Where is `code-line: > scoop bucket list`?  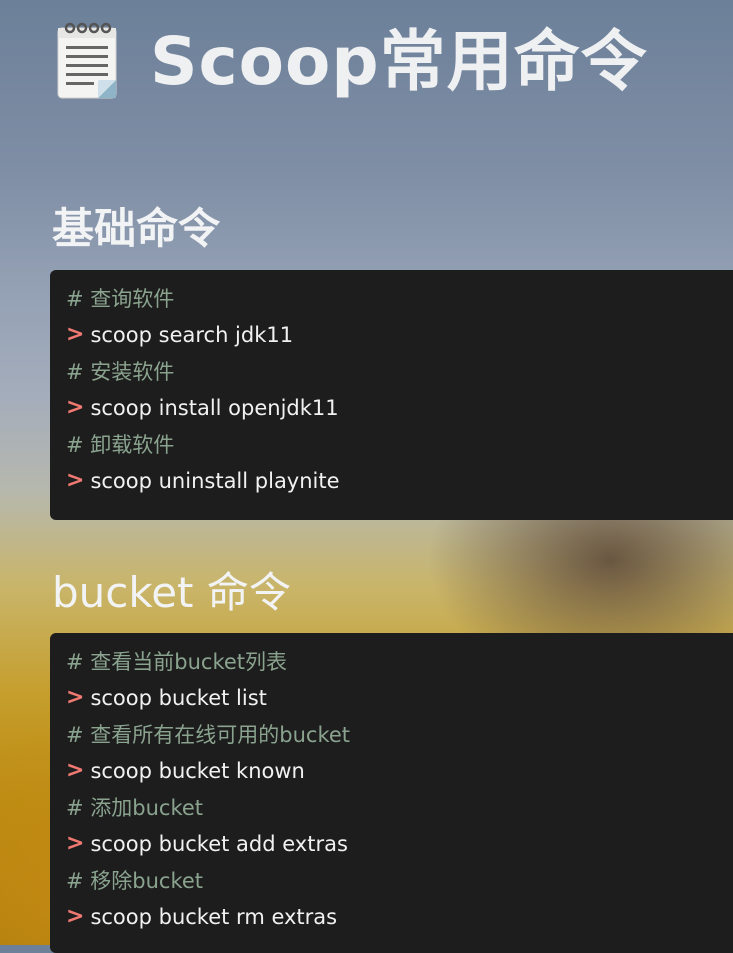
code-line: > scoop bucket list is located at coordinates (399, 698).